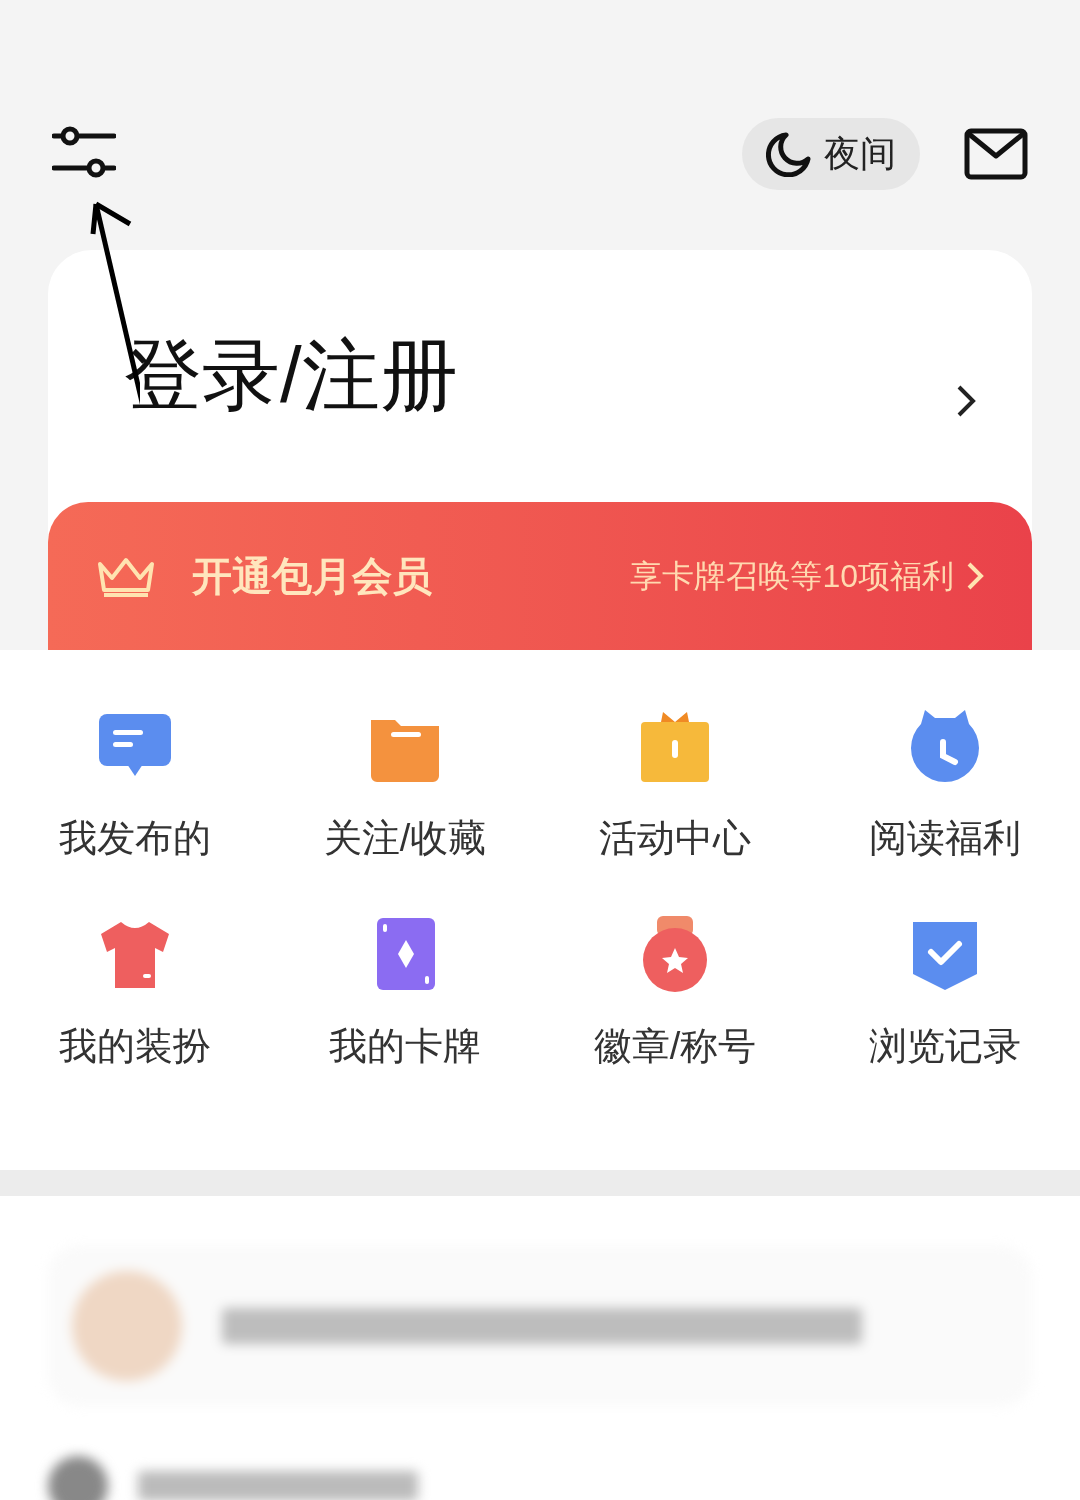 This screenshot has width=1080, height=1500. Describe the element at coordinates (945, 1046) in the screenshot. I see `menu-label: 浏览记录` at that location.